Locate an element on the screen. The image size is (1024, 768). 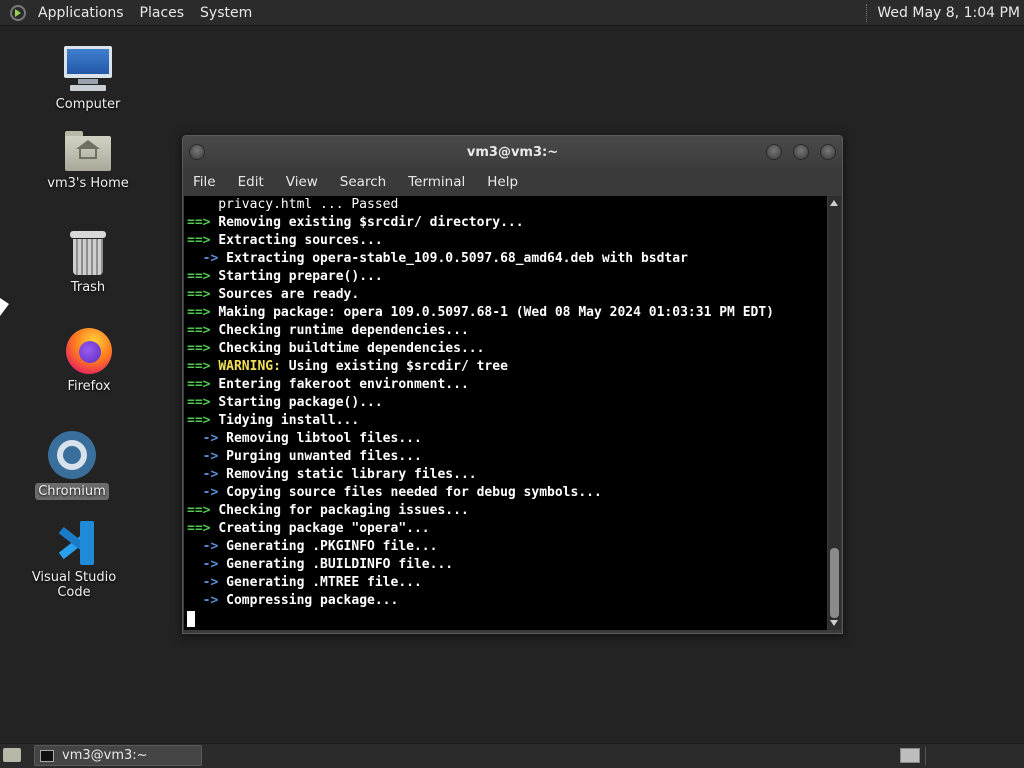
menu-terminal: Terminal is located at coordinates (436, 182).